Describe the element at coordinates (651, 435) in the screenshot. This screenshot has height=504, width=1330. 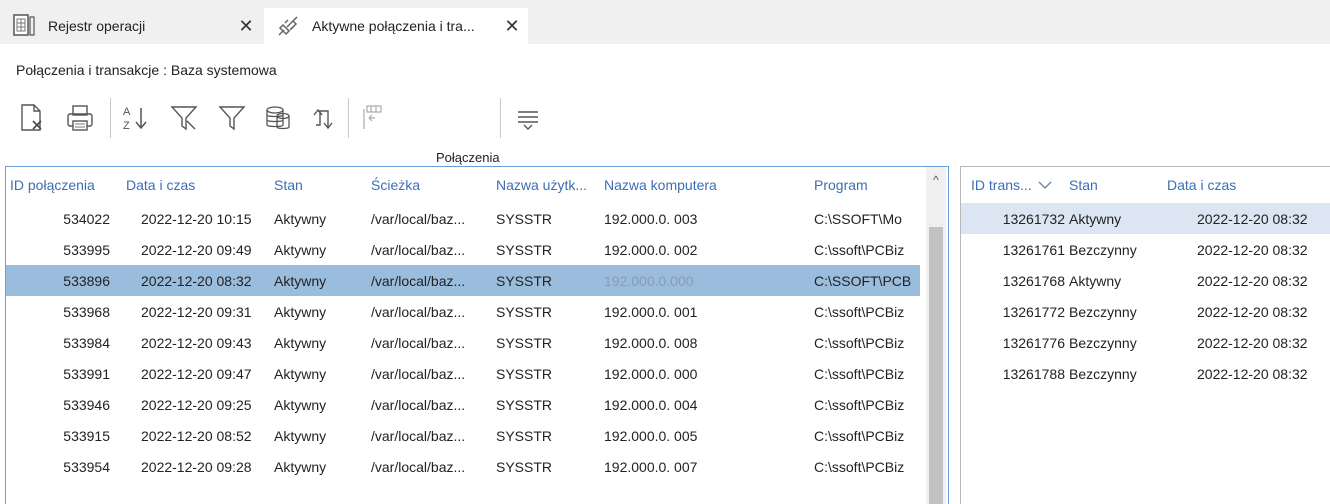
I see `table-cell: 192.000.0. 005` at that location.